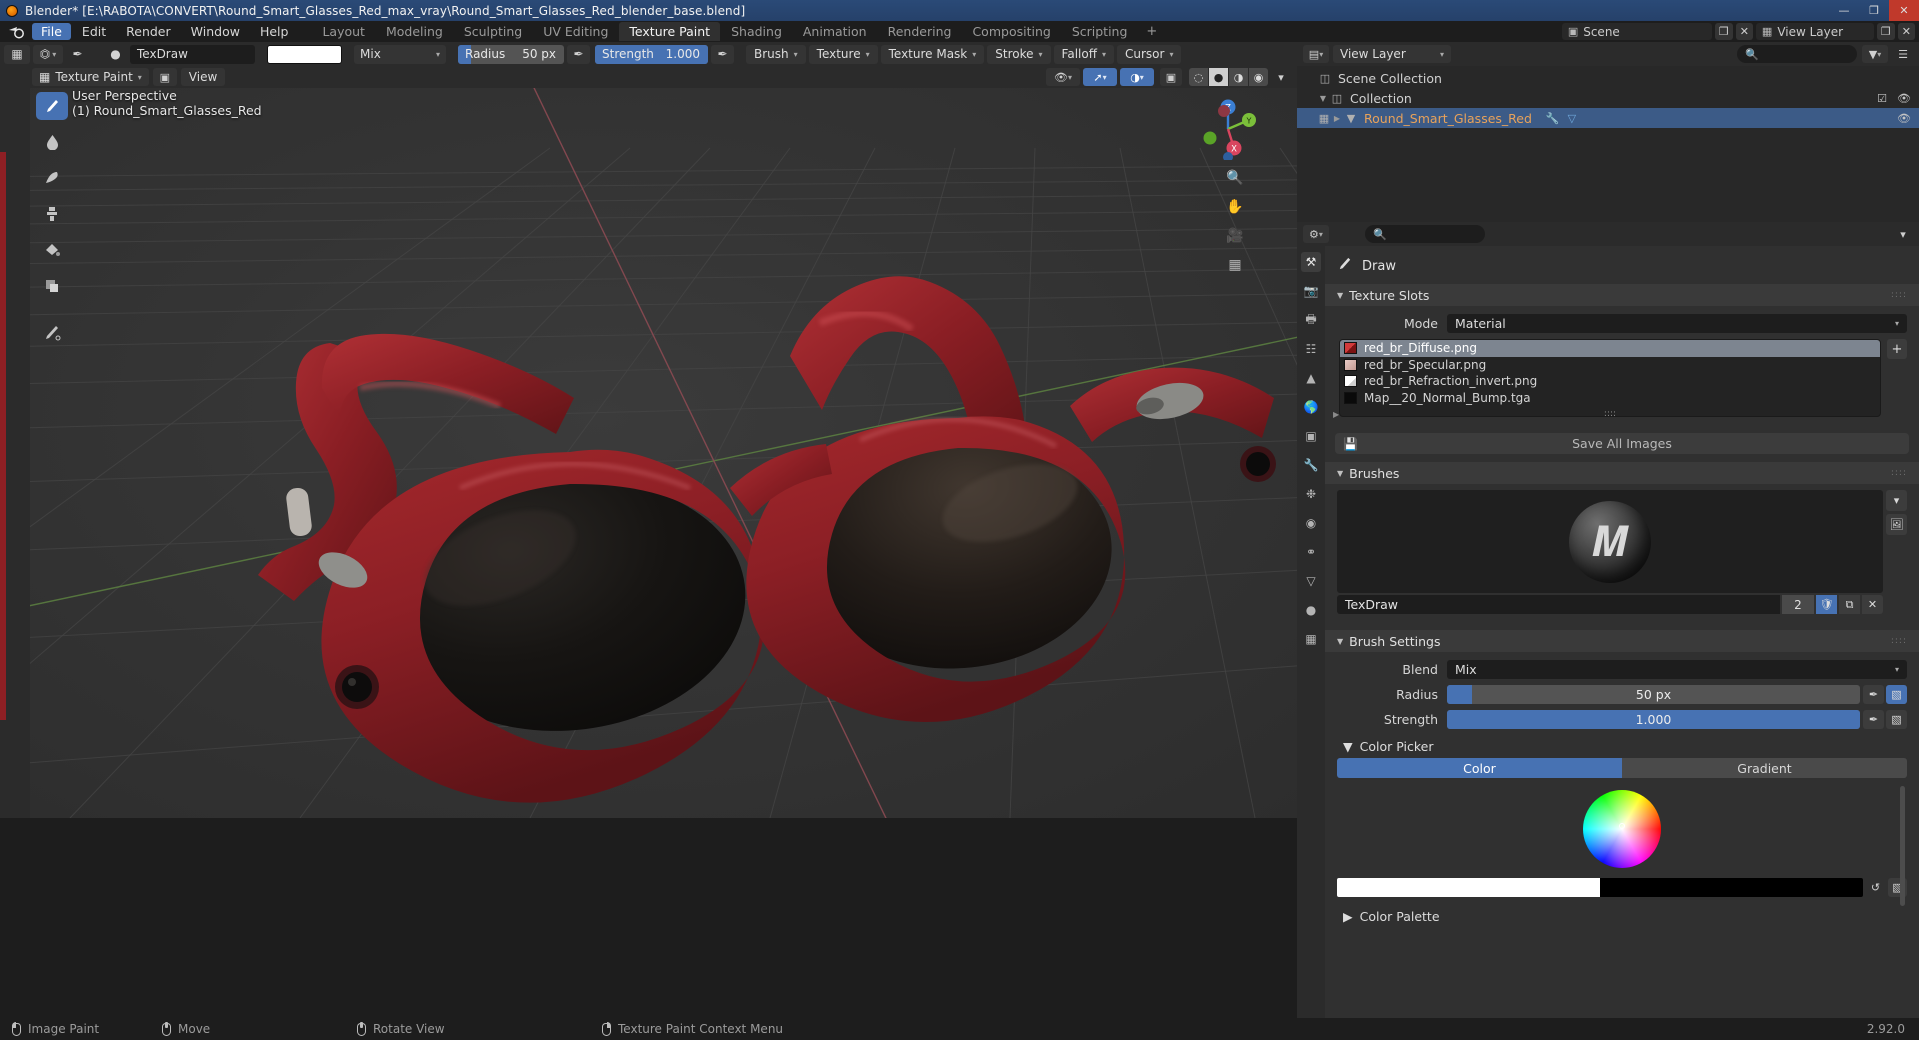  I want to click on workspace-tab-compositing: Compositing, so click(1011, 31).